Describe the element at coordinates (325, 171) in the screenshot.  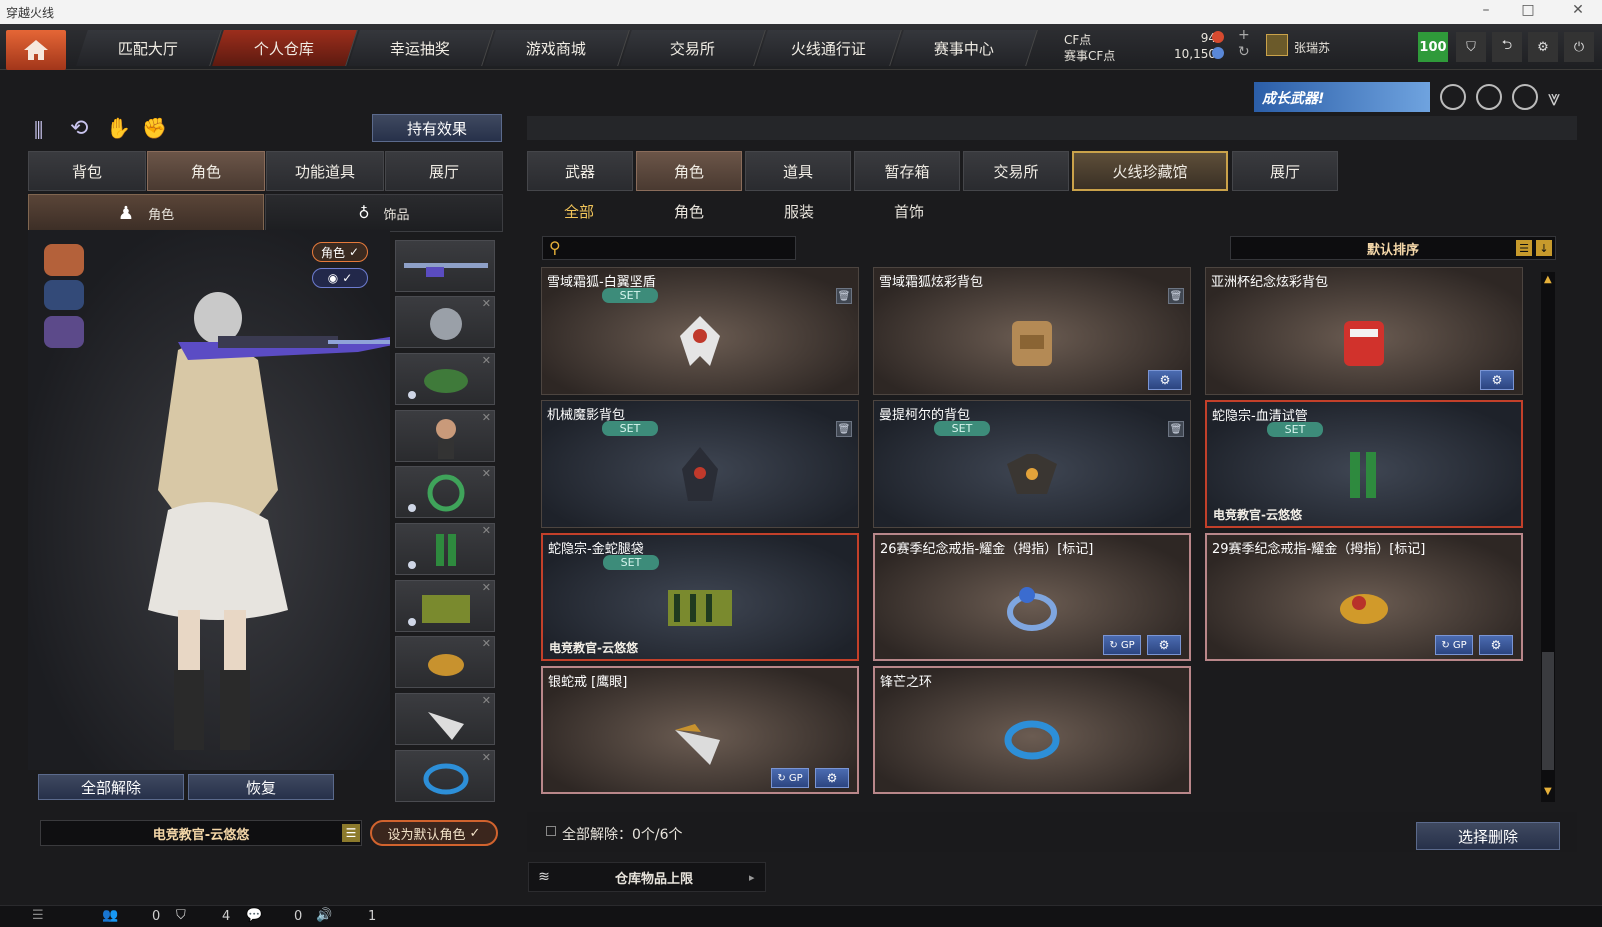
I see `left-tab-function-items: 功能道具` at that location.